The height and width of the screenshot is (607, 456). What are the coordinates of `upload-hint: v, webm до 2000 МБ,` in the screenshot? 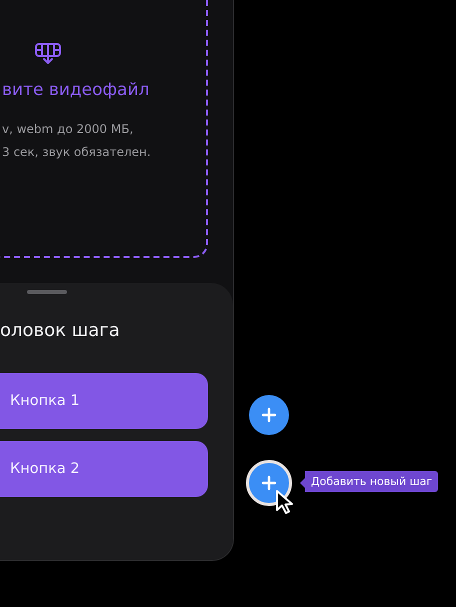 It's located at (68, 129).